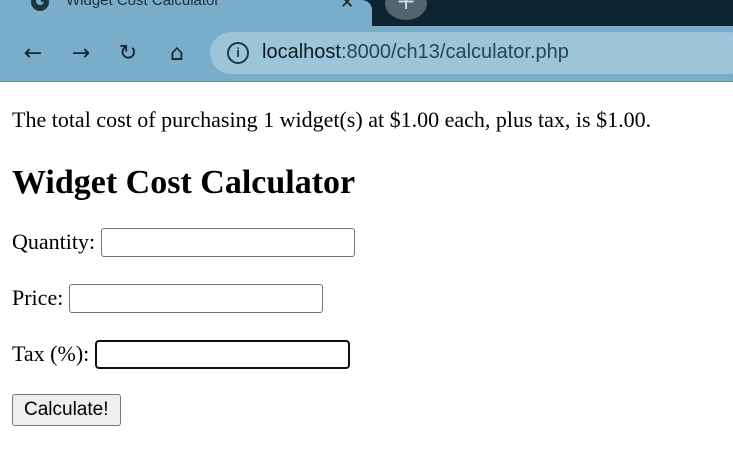 This screenshot has width=733, height=462. What do you see at coordinates (33, 54) in the screenshot?
I see `back-arrow-icon: ←` at bounding box center [33, 54].